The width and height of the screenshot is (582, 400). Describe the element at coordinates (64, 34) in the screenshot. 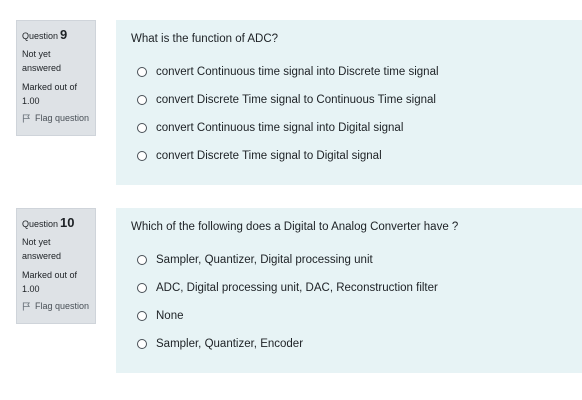

I see `question-number-value: 9` at that location.